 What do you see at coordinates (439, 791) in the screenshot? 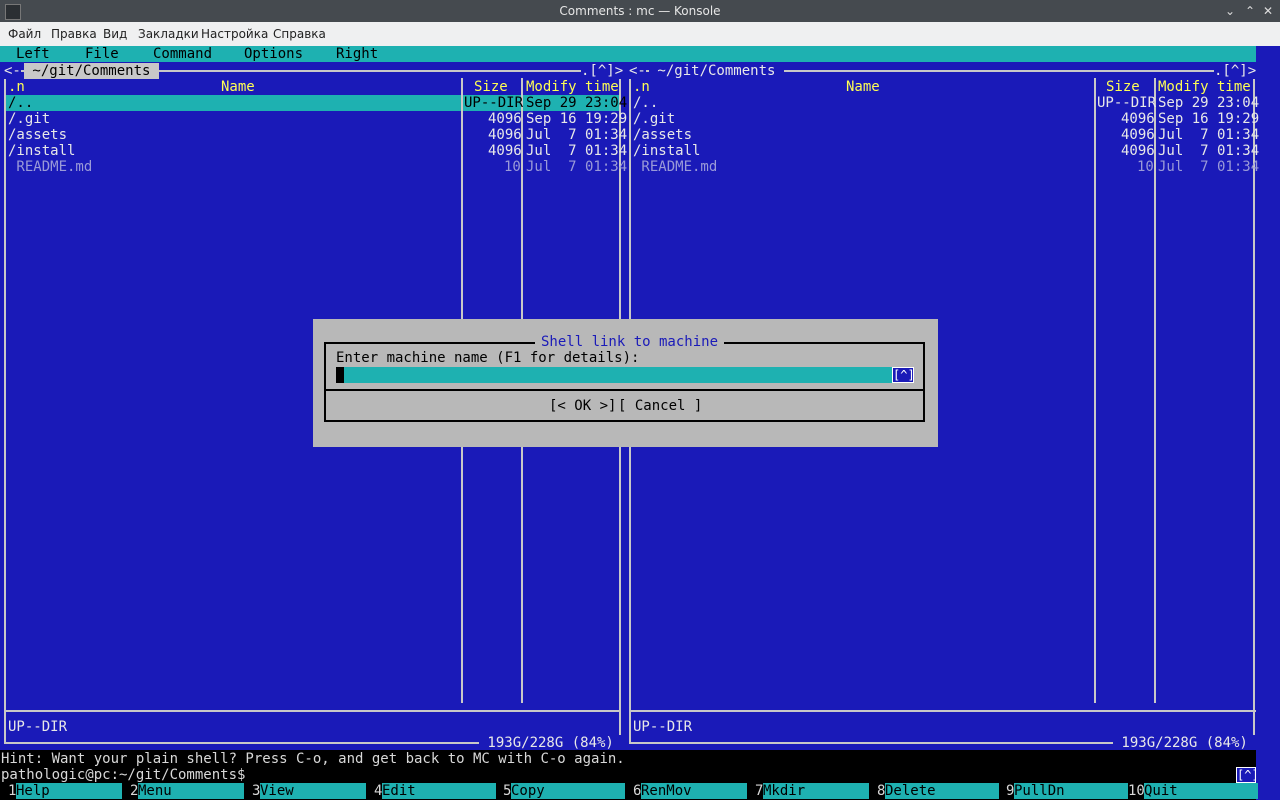
I see `fkey-edit-button: Edit` at bounding box center [439, 791].